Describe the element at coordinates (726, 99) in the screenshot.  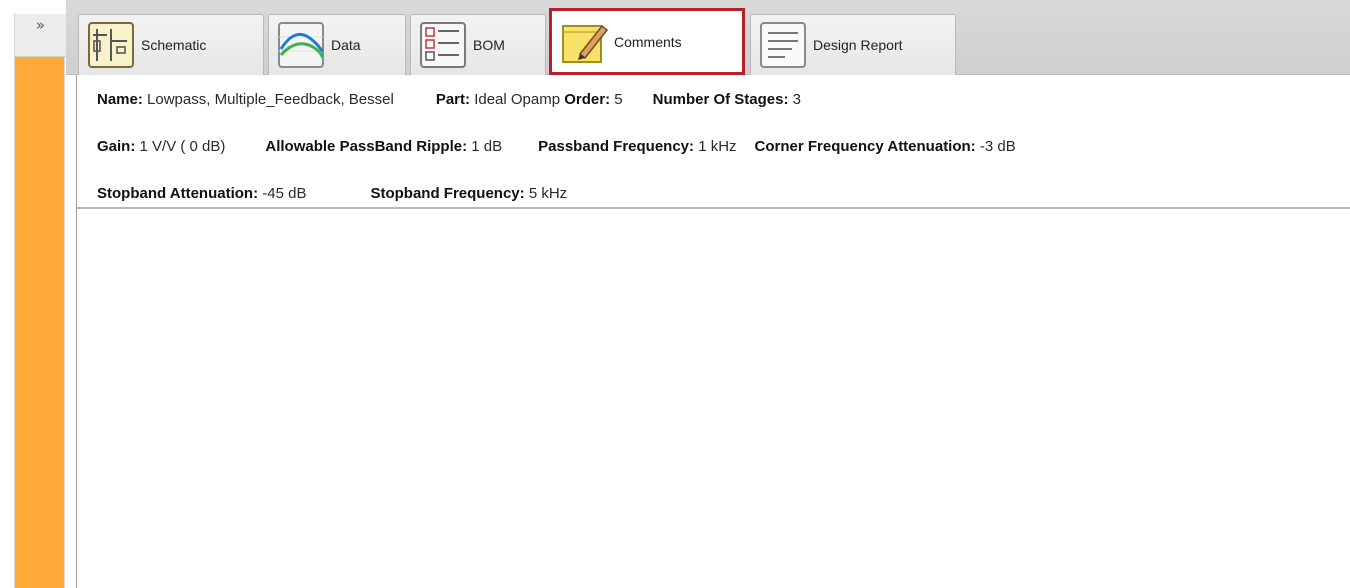
I see `stages-field: Number Of Stages: 3` at that location.